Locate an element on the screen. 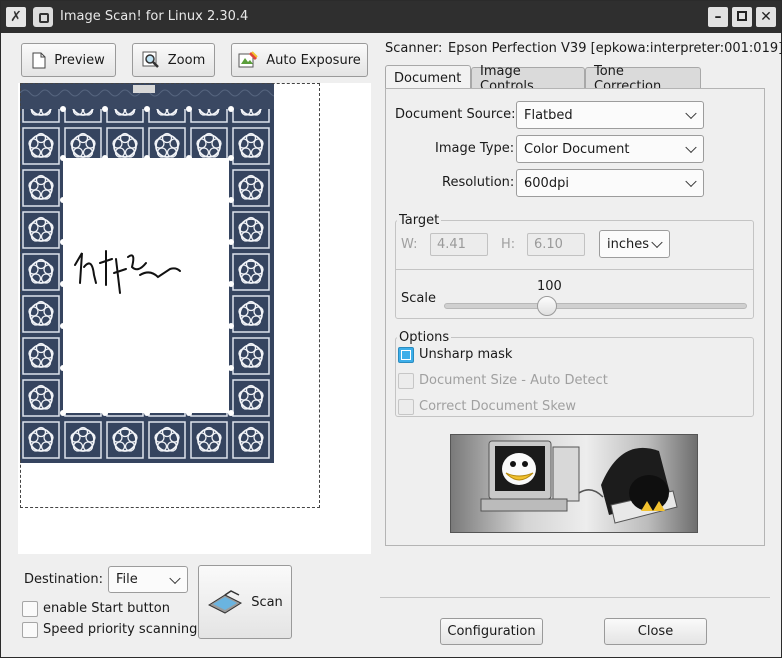 This screenshot has height=658, width=782. unit-select: inches is located at coordinates (634, 244).